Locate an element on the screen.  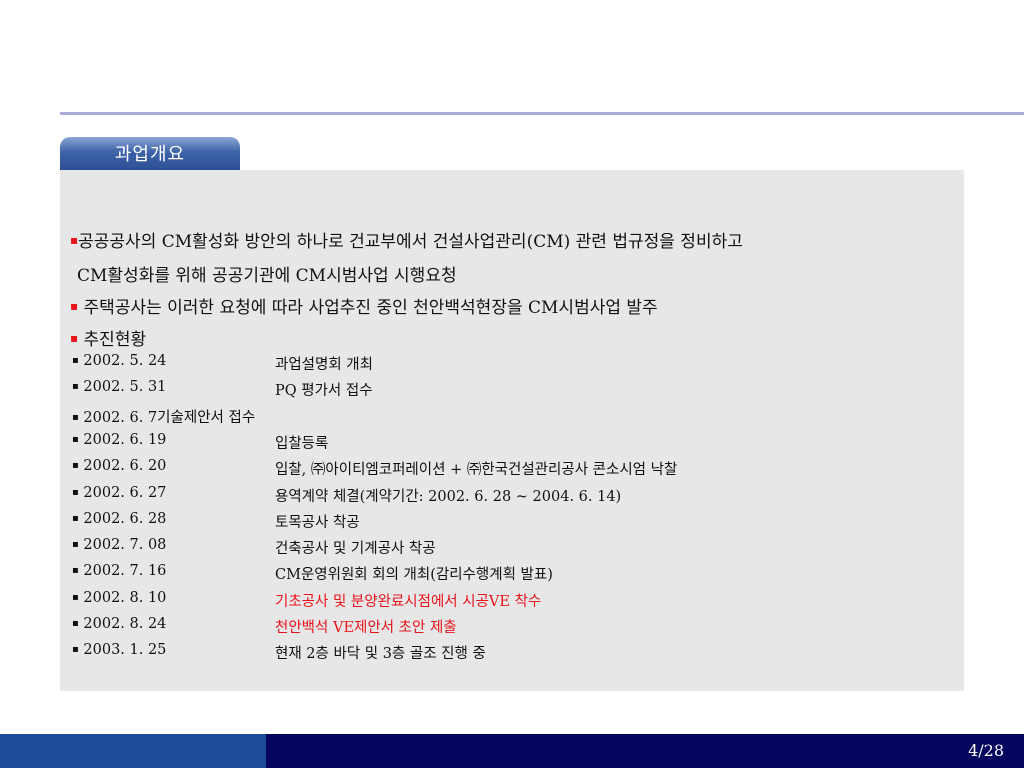
schedule-date-text: 2002. 8. 10 is located at coordinates (125, 597).